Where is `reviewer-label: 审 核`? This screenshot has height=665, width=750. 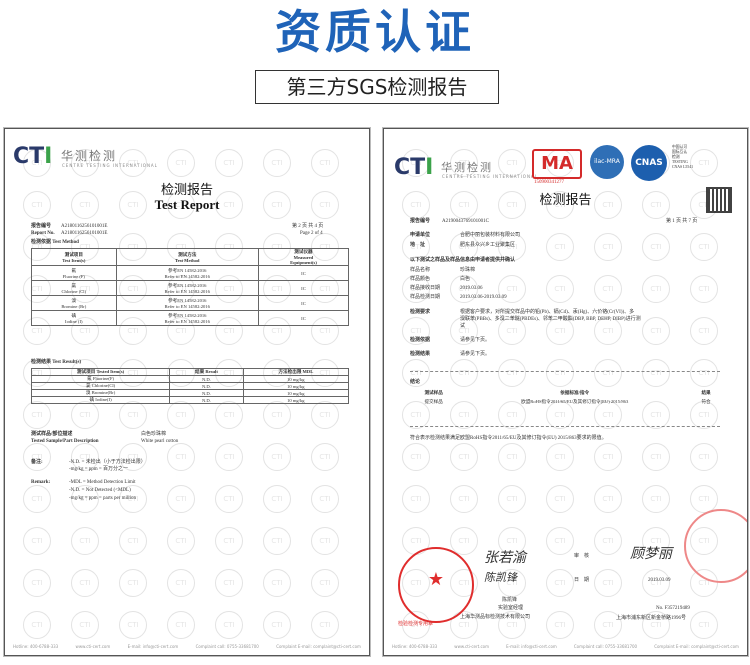
reviewer-label: 审 核 is located at coordinates (582, 556).